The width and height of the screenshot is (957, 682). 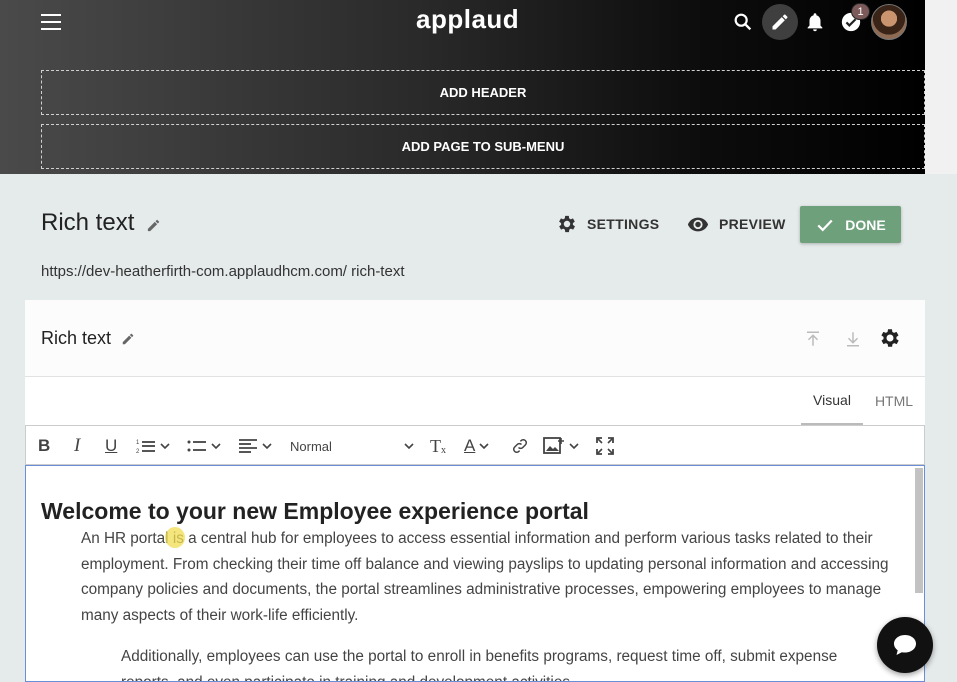 I want to click on menu-icon, so click(x=51, y=22).